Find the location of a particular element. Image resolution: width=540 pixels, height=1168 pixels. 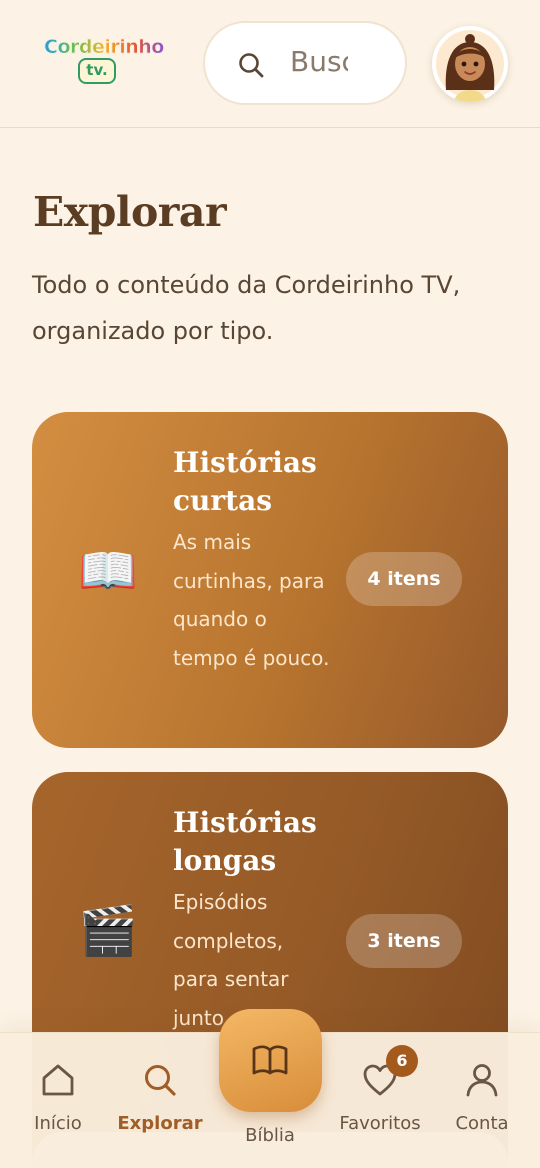

search-input: Buscar is located at coordinates (305, 63).